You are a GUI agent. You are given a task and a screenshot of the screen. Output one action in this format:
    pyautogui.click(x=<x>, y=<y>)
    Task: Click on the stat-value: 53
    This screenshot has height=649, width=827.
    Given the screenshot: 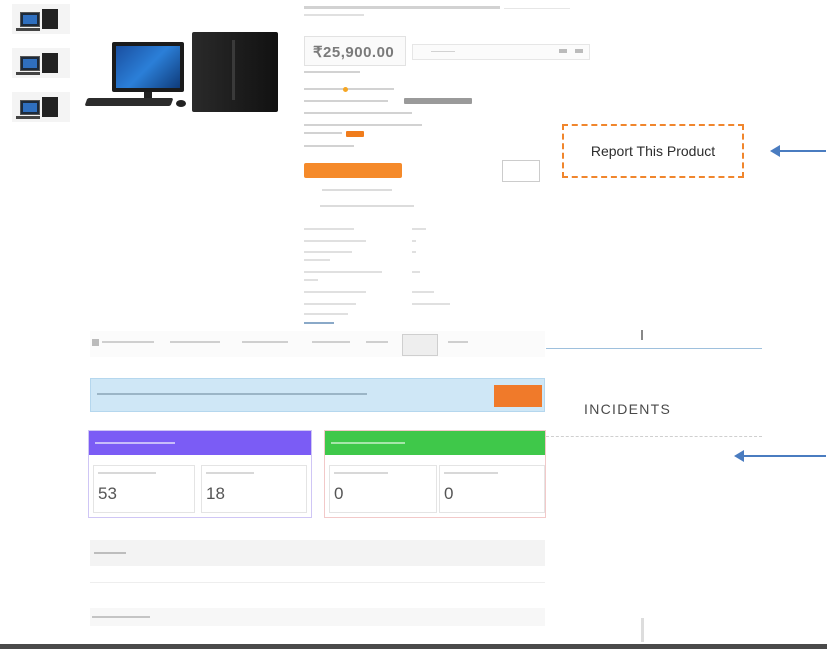 What is the action you would take?
    pyautogui.click(x=107, y=493)
    